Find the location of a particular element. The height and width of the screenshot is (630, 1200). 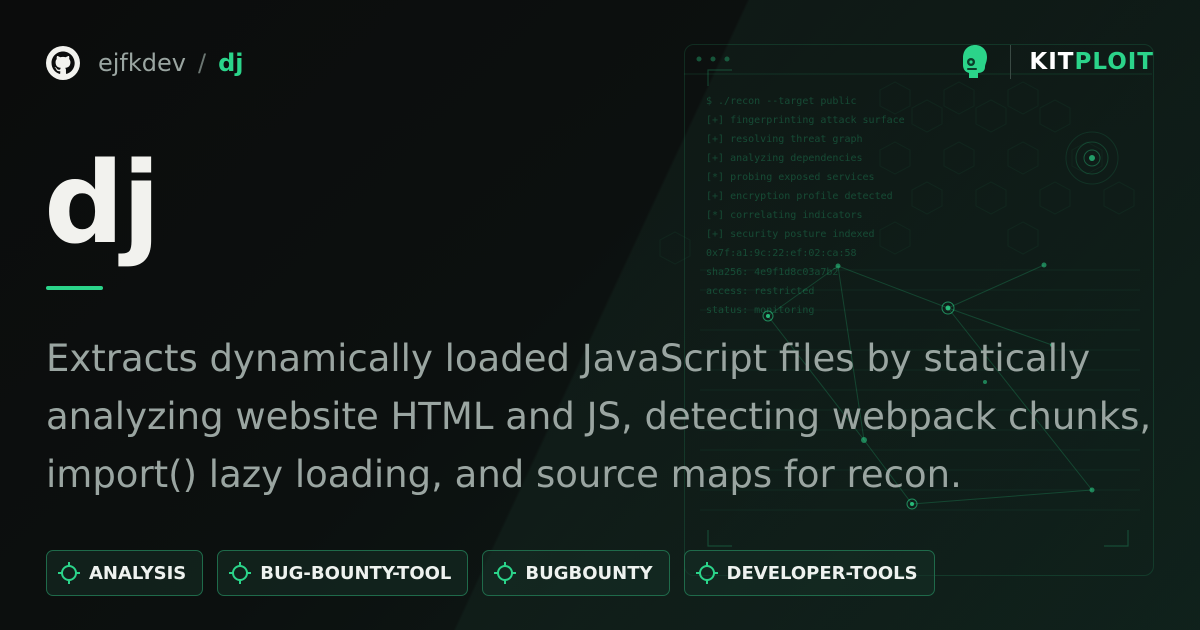

repo-path: ejfkdev / dj is located at coordinates (144, 63).